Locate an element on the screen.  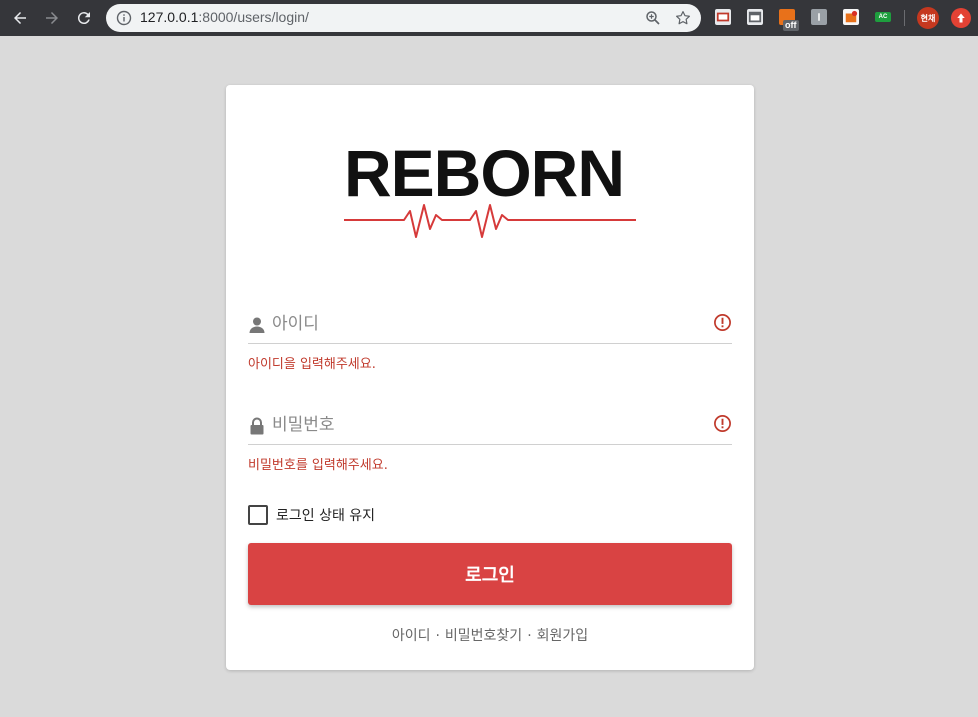
remember-label: 로그인 상태 유지 is located at coordinates (325, 515).